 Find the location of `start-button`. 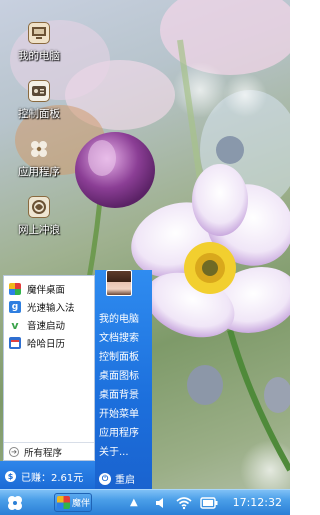

start-button is located at coordinates (15, 503).